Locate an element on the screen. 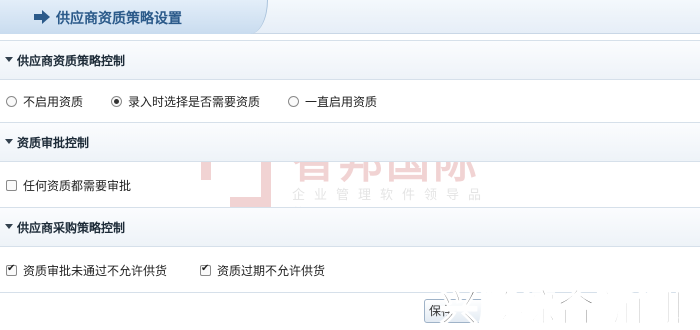 This screenshot has width=700, height=330. section-title: 供应商资质策略控制 is located at coordinates (71, 61).